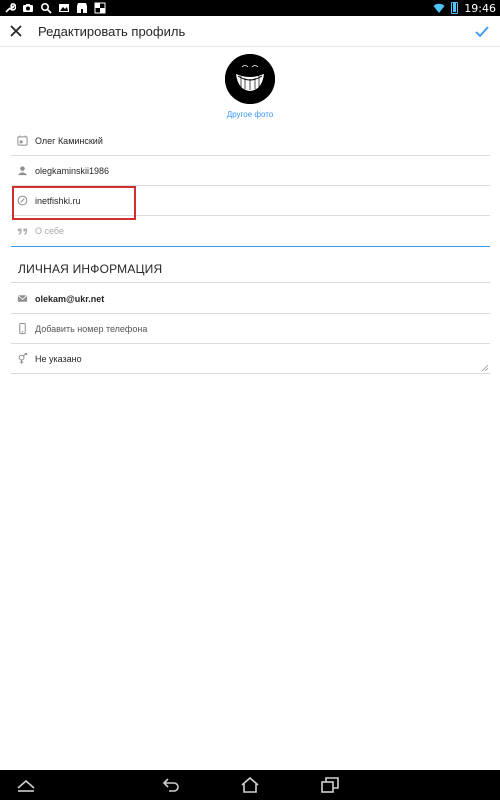 The height and width of the screenshot is (800, 500). I want to click on profile-card-icon, so click(22, 141).